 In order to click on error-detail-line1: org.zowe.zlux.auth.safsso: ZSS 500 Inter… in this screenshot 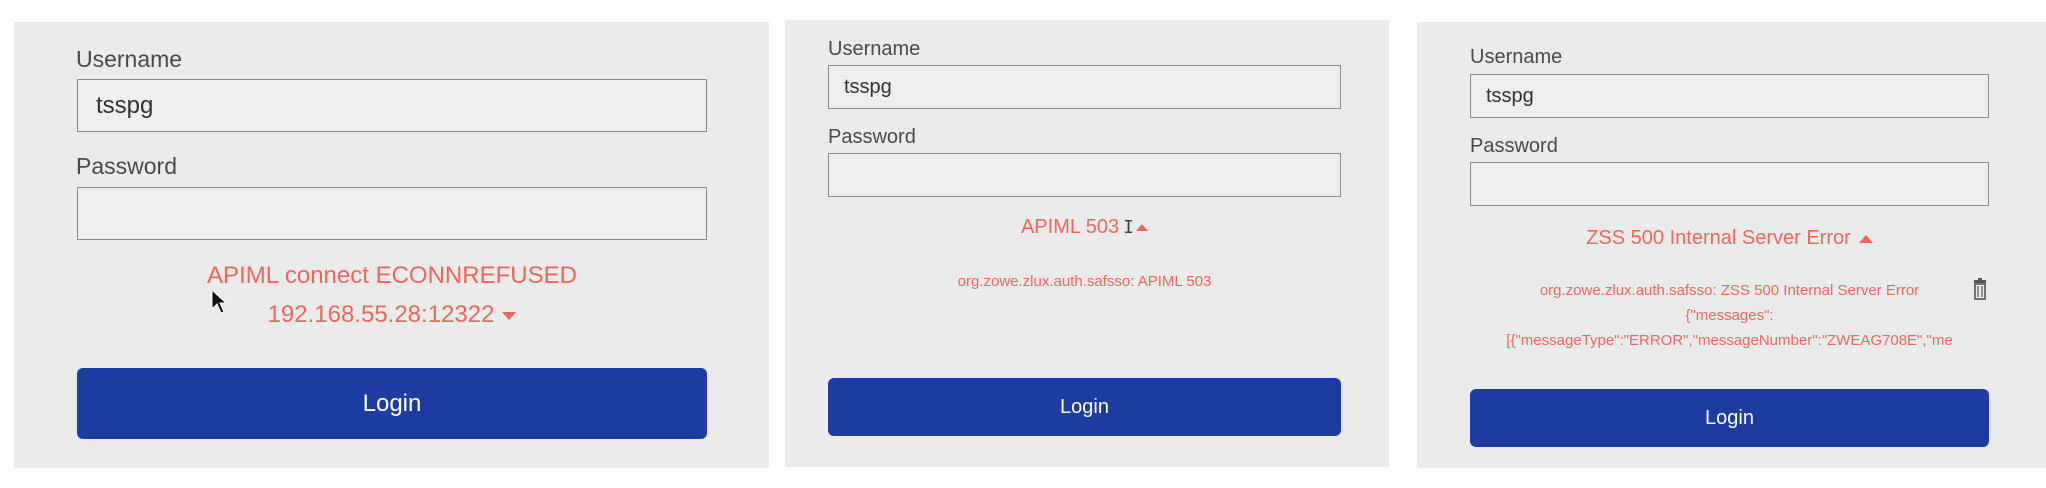, I will do `click(1729, 290)`.